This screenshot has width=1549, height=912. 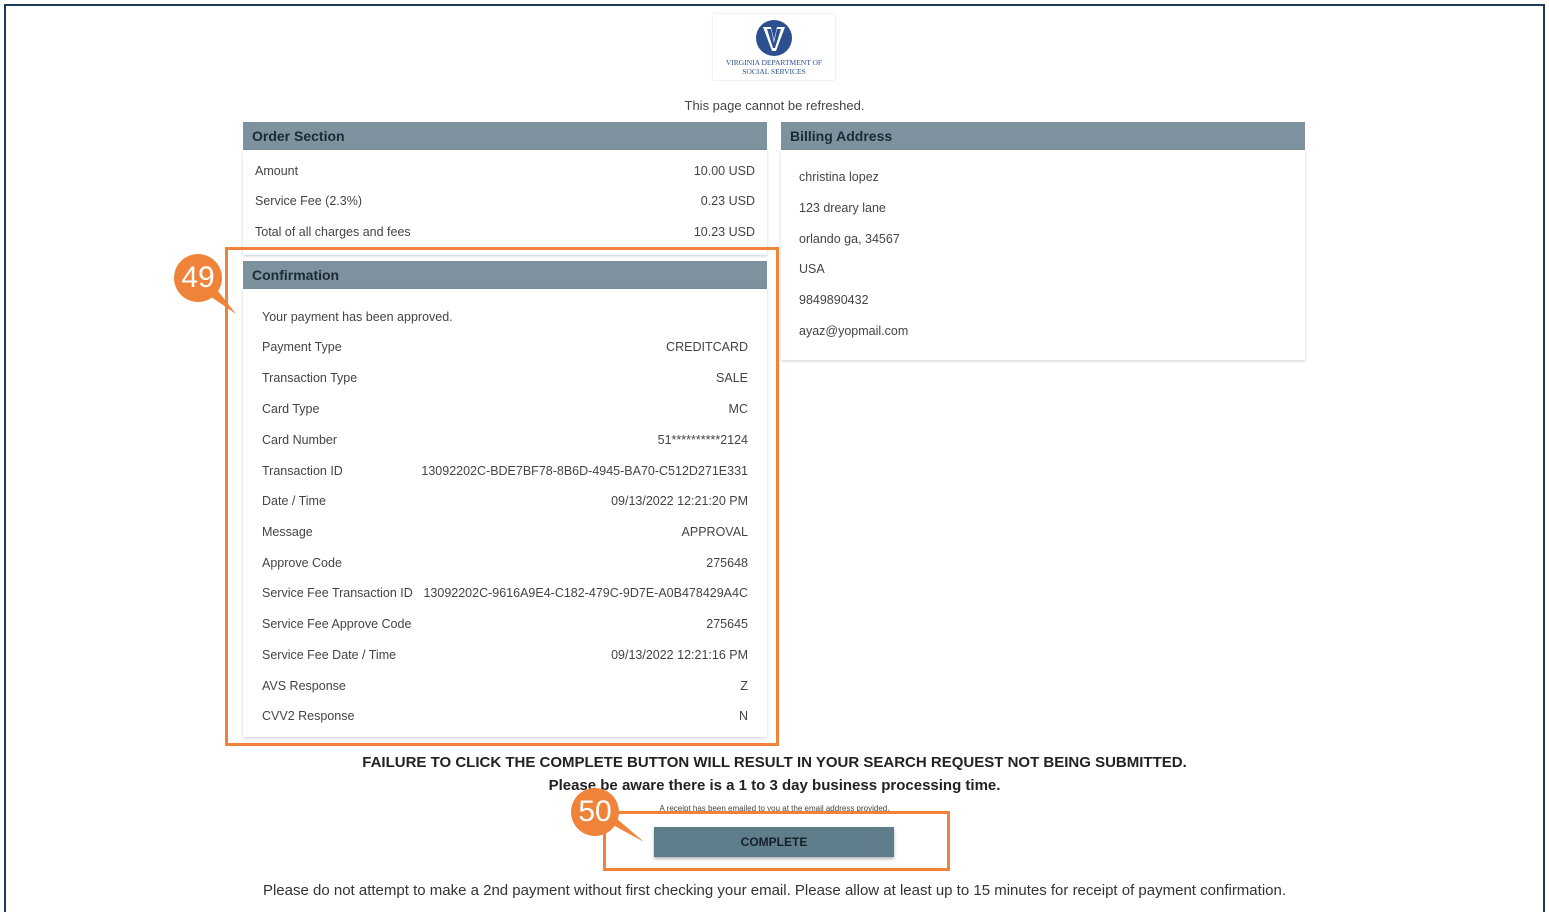 I want to click on order-row: Service Fee (2.3%) 0.23 USD, so click(x=505, y=201).